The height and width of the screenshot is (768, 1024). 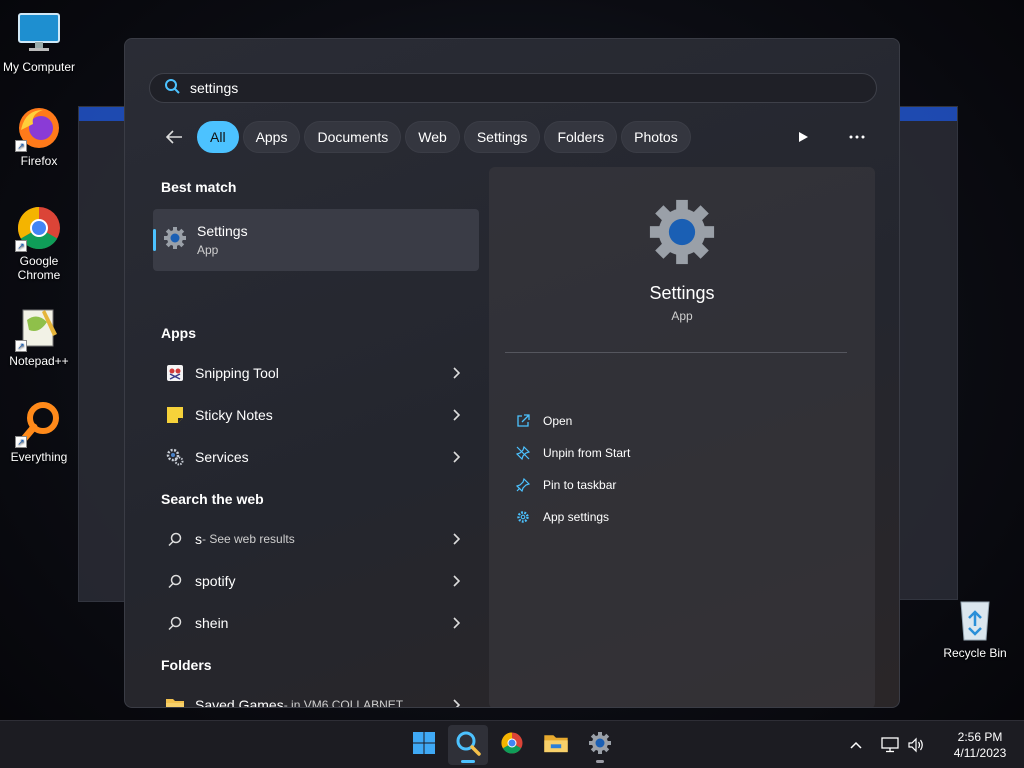 What do you see at coordinates (39, 361) in the screenshot?
I see `desktop-icon-label: Notepad++` at bounding box center [39, 361].